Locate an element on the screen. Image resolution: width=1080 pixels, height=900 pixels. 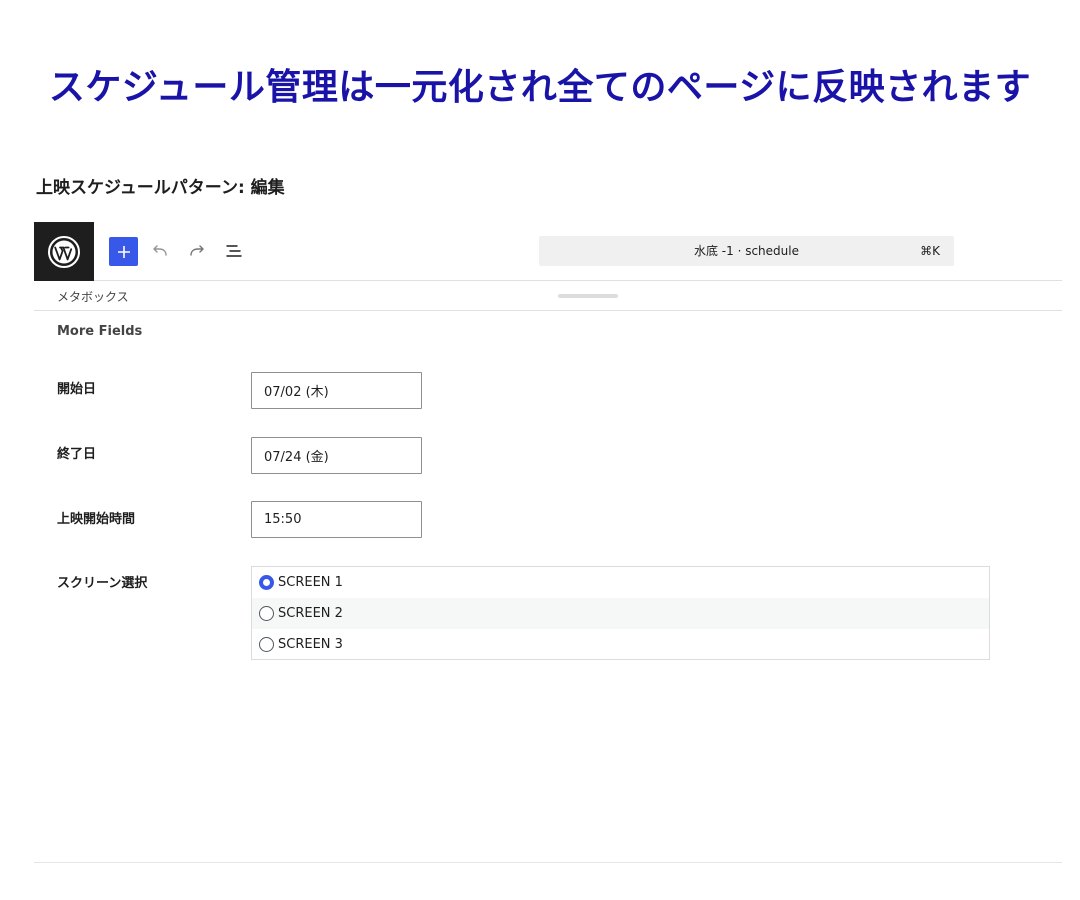
radio-checked-icon is located at coordinates (266, 582).